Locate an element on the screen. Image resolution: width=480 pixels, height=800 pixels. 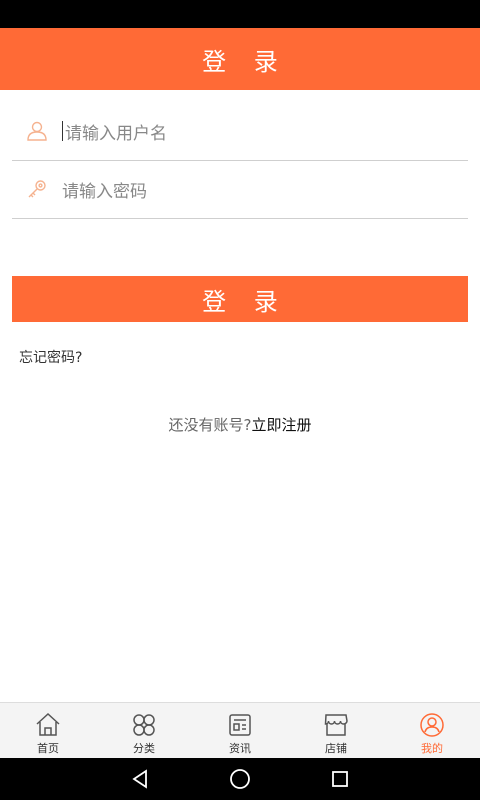
bottom-tab-bar: 首页 分类 资讯 店铺 我的 is located at coordinates (240, 730).